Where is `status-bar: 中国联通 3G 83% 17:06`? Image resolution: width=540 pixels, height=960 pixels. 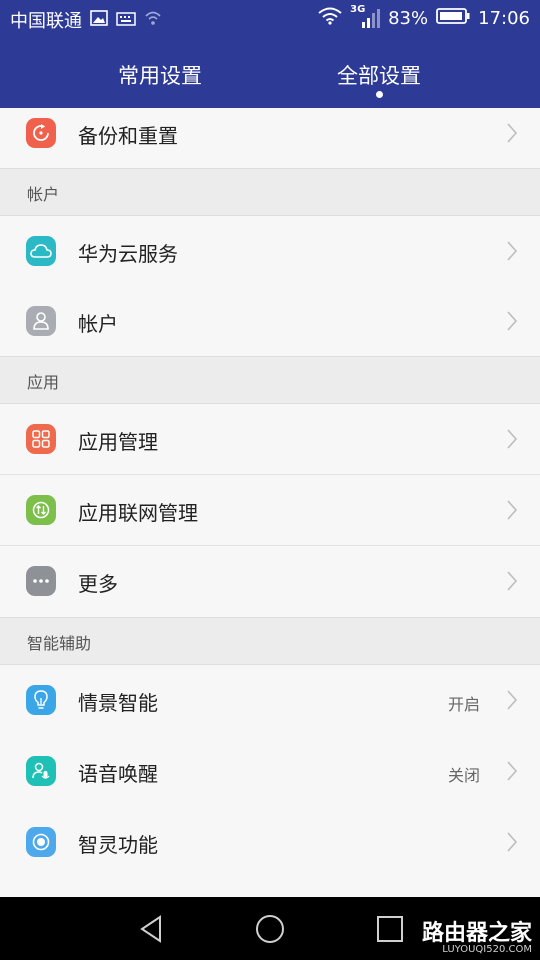 status-bar: 中国联通 3G 83% 17:06 is located at coordinates (270, 19).